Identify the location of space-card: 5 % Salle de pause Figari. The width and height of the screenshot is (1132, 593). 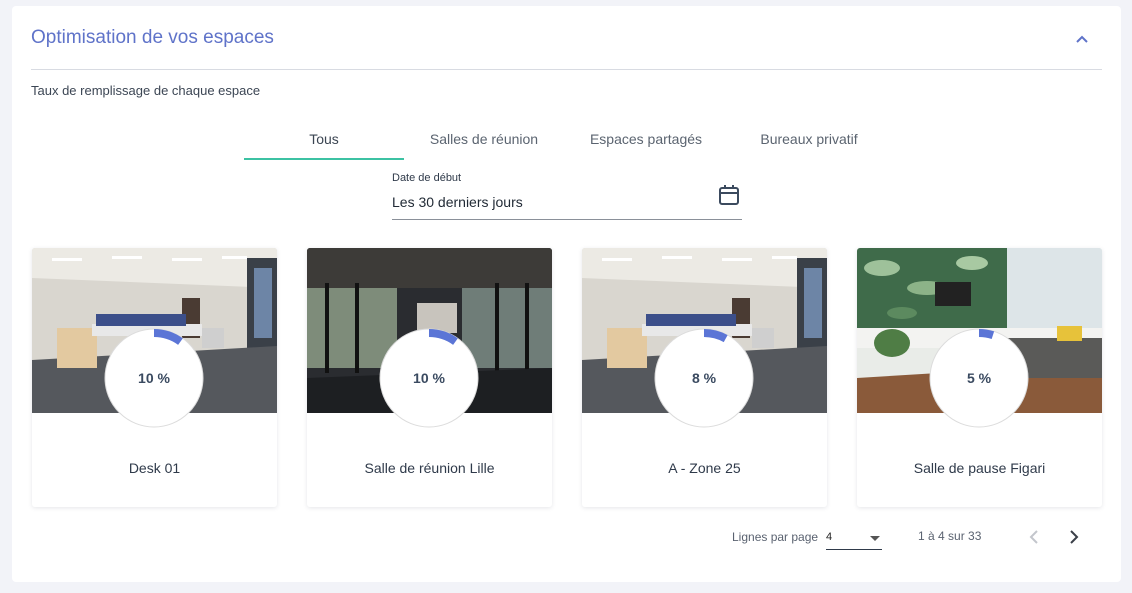
(979, 377).